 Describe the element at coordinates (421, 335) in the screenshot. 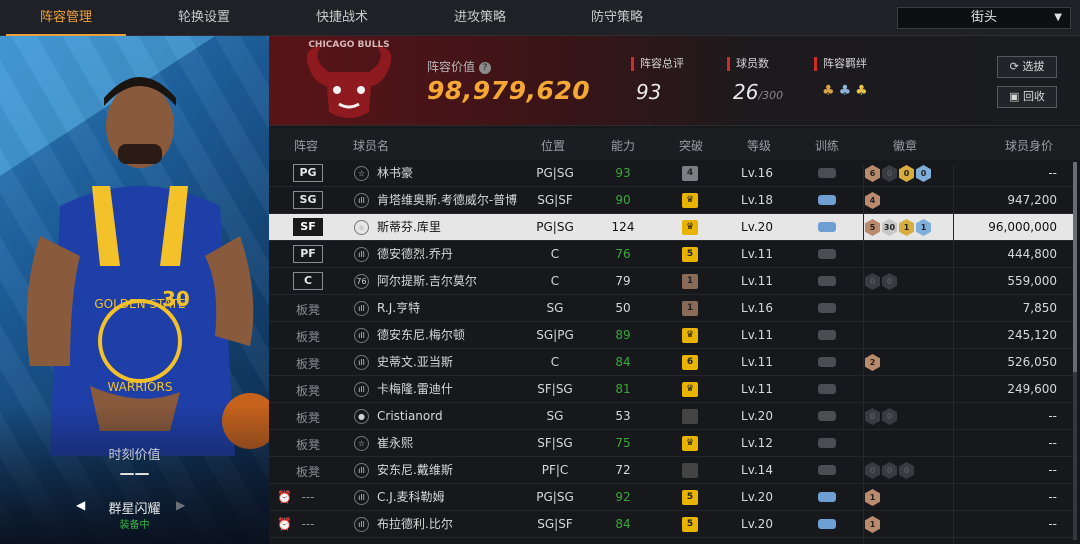

I see `player-name: 德安东尼.梅尔顿` at that location.